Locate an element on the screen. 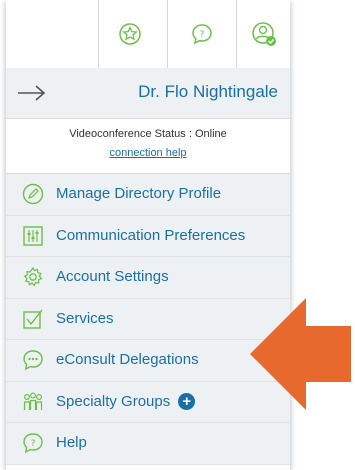 The height and width of the screenshot is (470, 355). messages-button: ? is located at coordinates (201, 34).